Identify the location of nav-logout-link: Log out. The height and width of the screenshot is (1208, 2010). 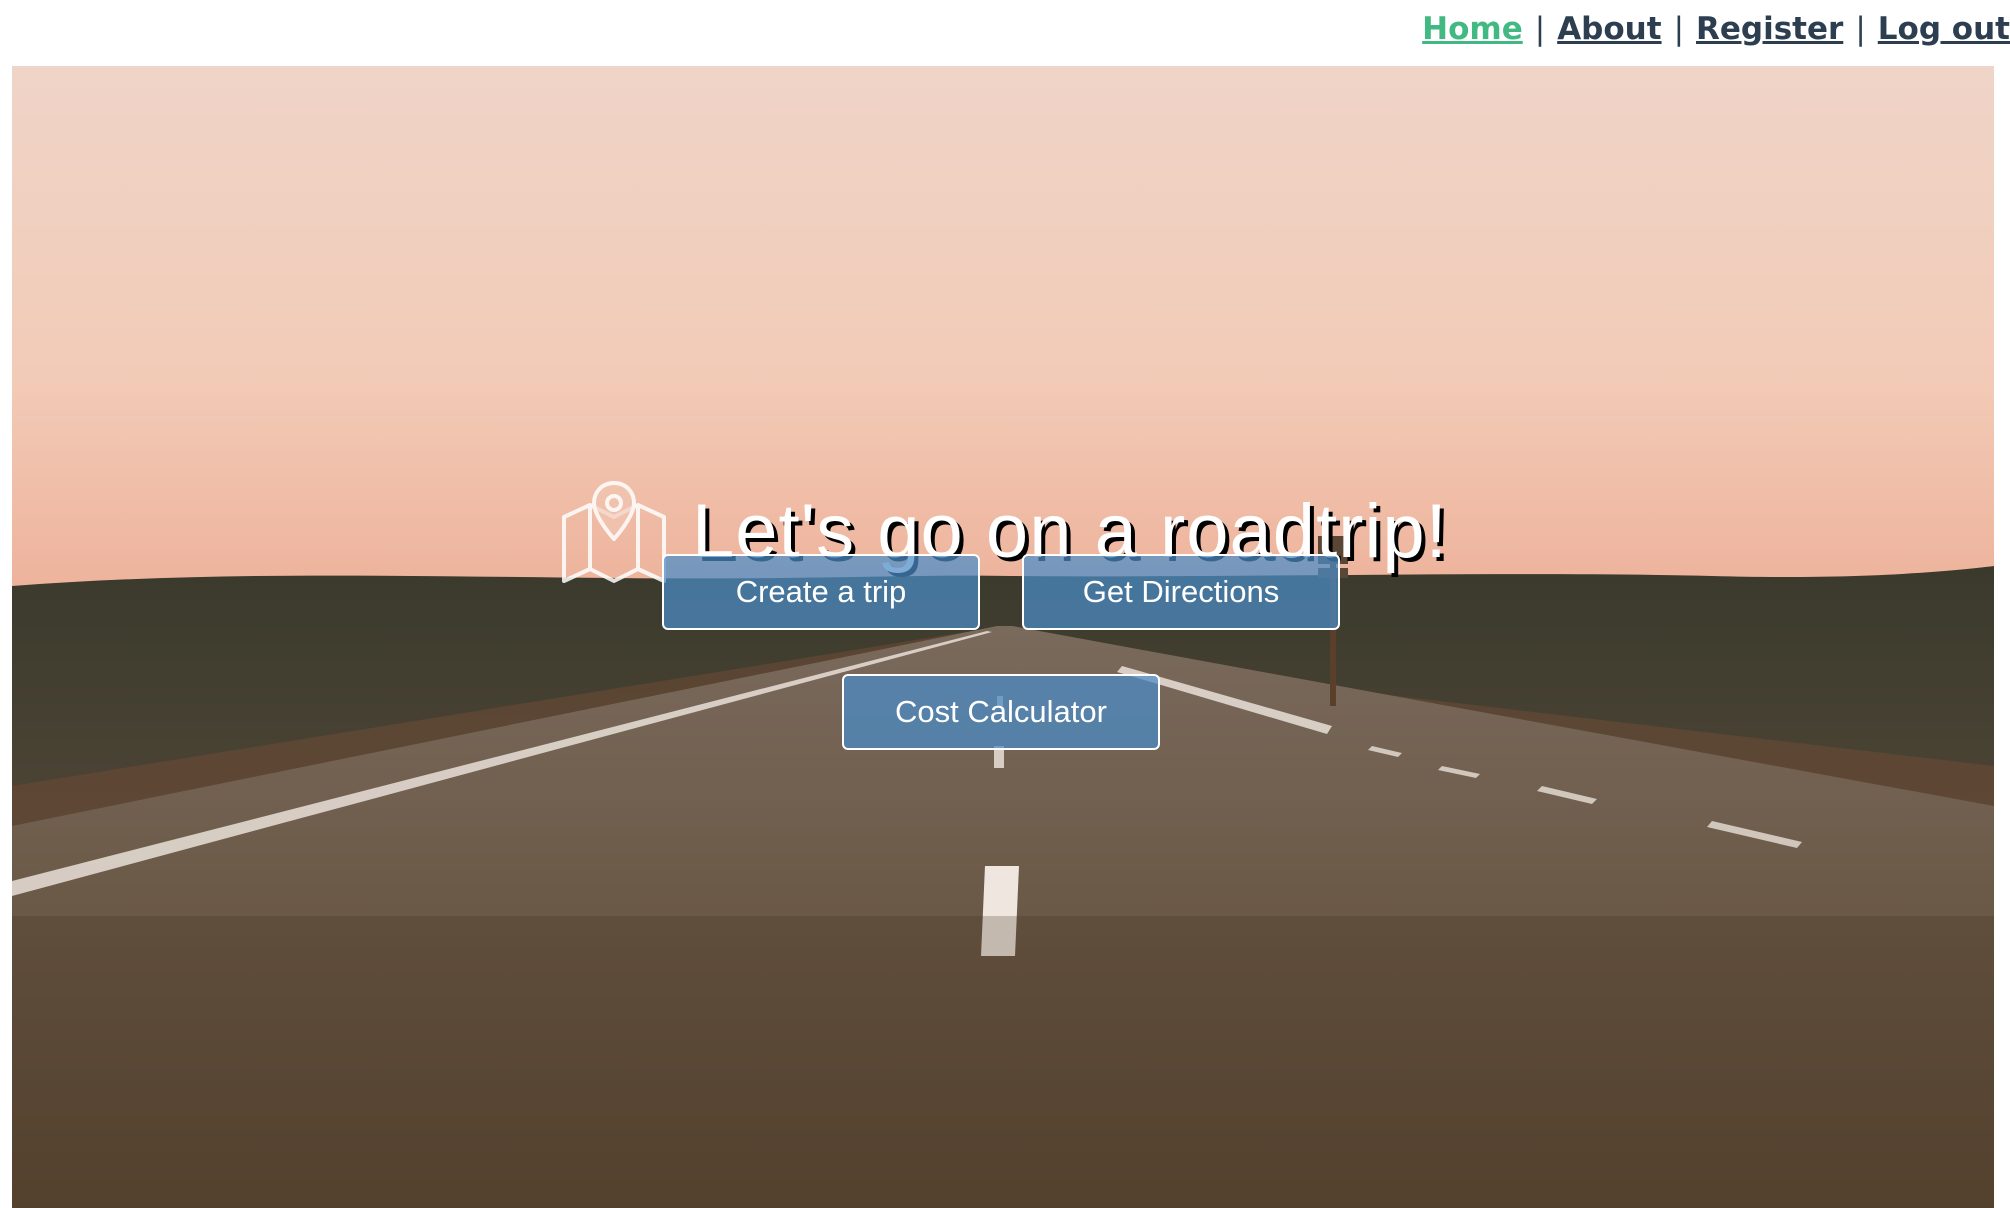
(1944, 29).